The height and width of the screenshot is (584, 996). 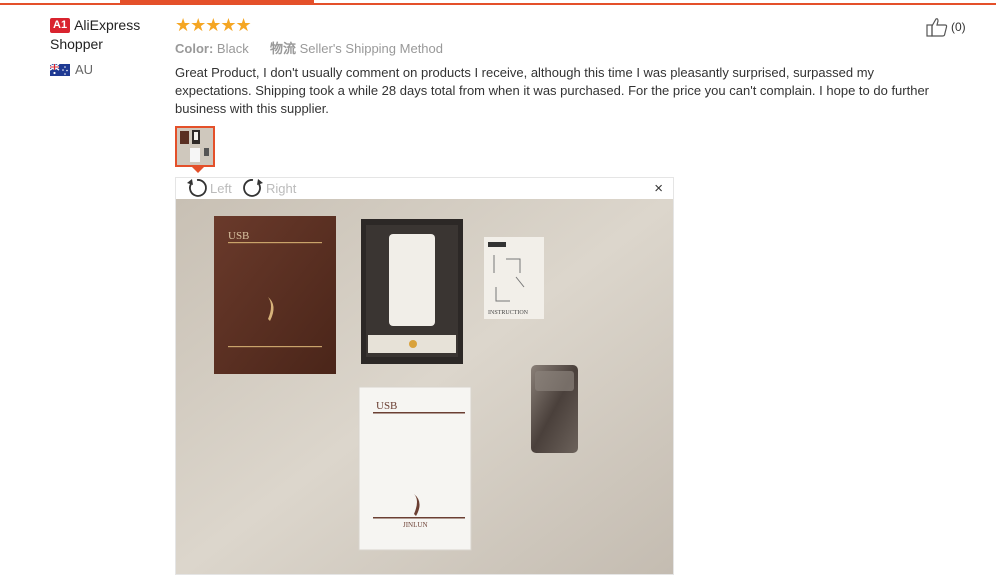 What do you see at coordinates (197, 188) in the screenshot?
I see `rotate-left-icon` at bounding box center [197, 188].